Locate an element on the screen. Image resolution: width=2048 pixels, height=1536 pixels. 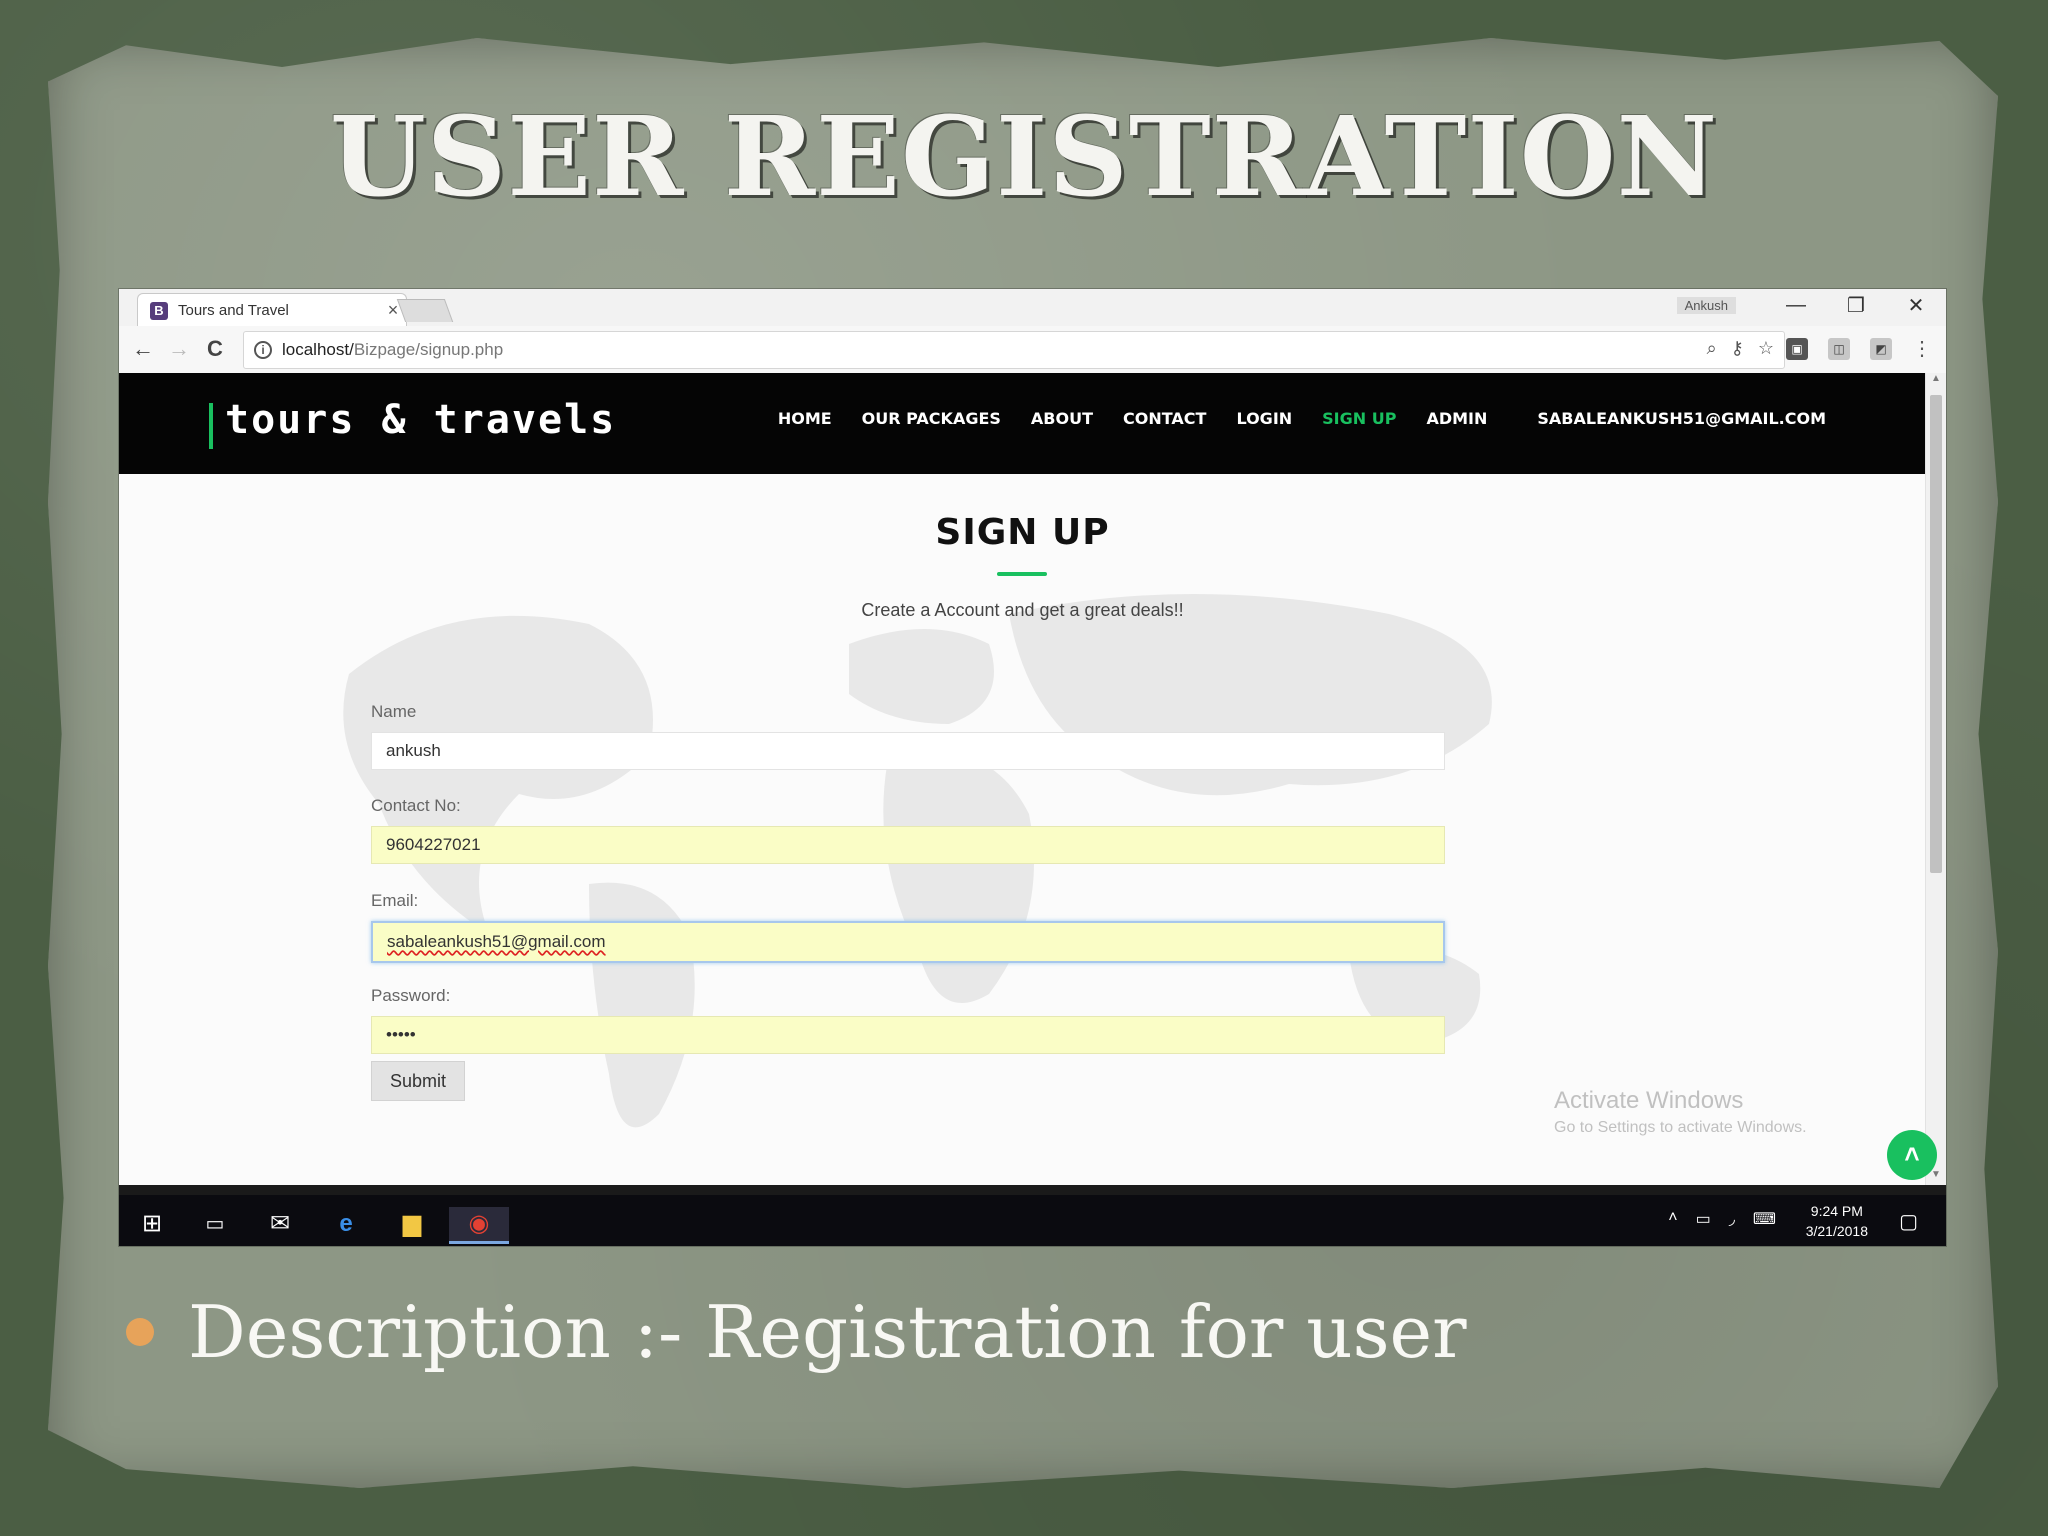
description-text: Description :- Registration for user is located at coordinates (827, 1332).